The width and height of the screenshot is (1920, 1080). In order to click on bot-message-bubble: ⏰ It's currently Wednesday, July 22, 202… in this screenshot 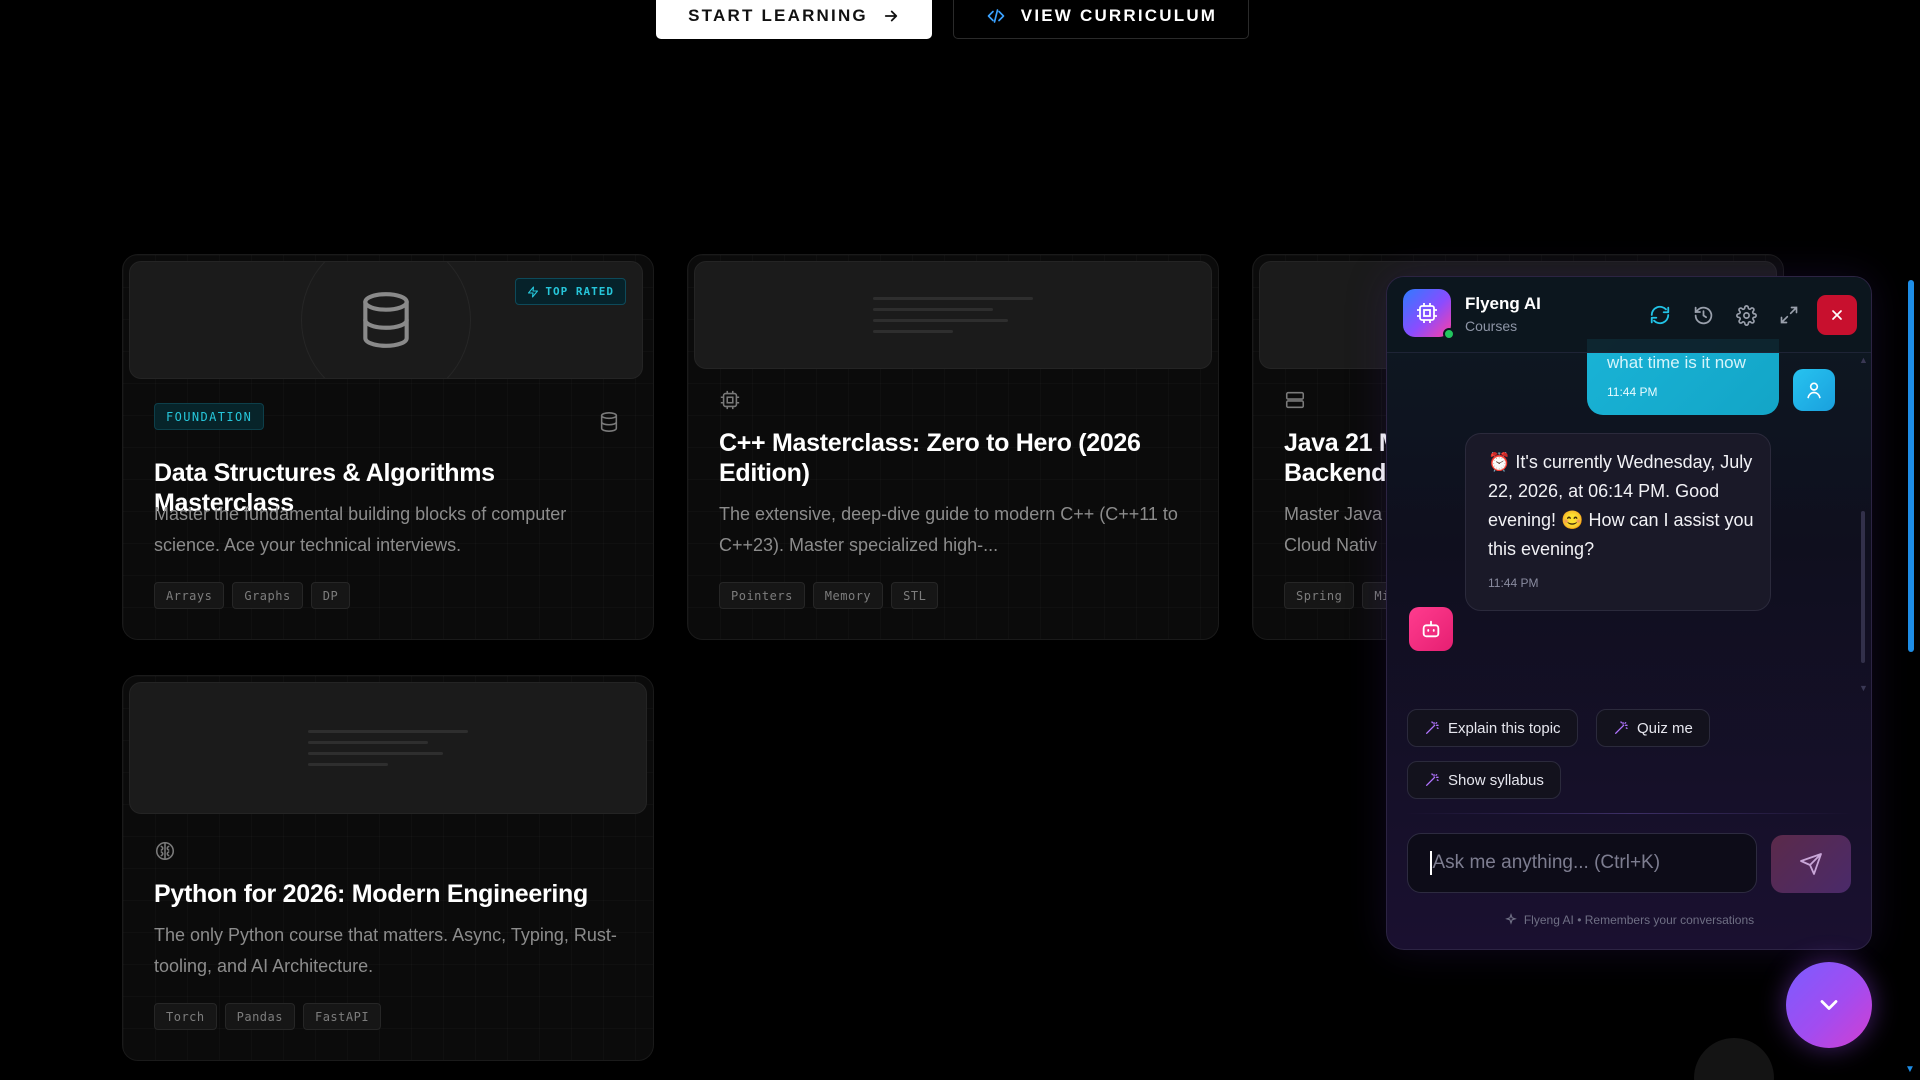, I will do `click(1618, 522)`.